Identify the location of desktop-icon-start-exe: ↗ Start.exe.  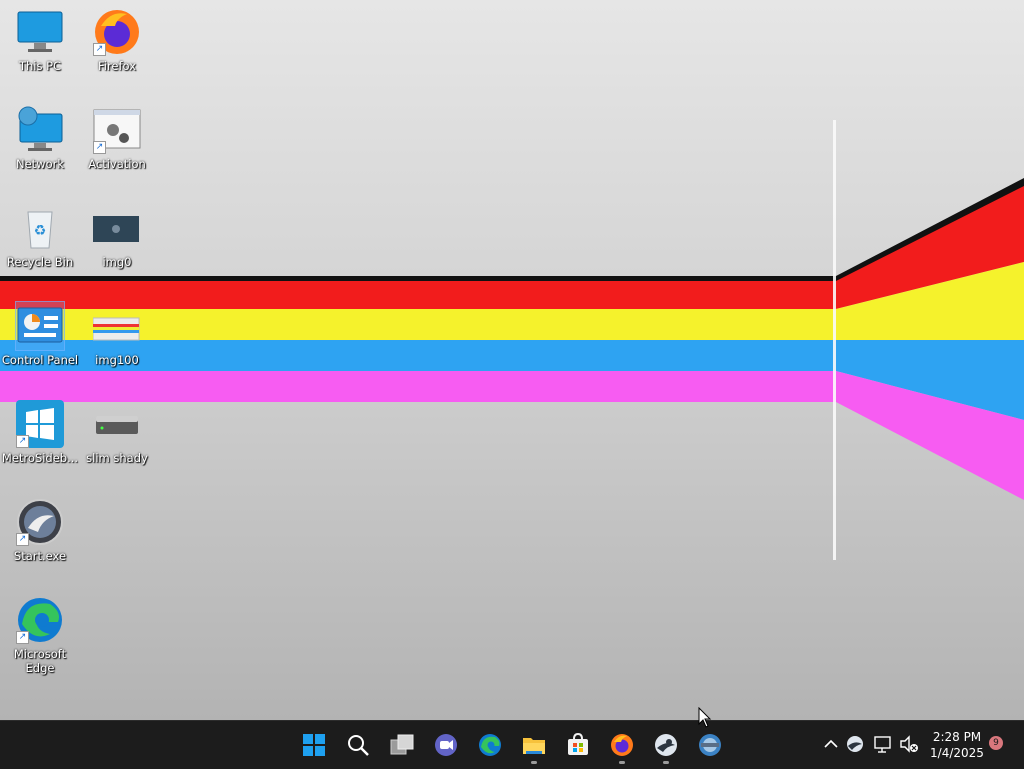
(40, 536).